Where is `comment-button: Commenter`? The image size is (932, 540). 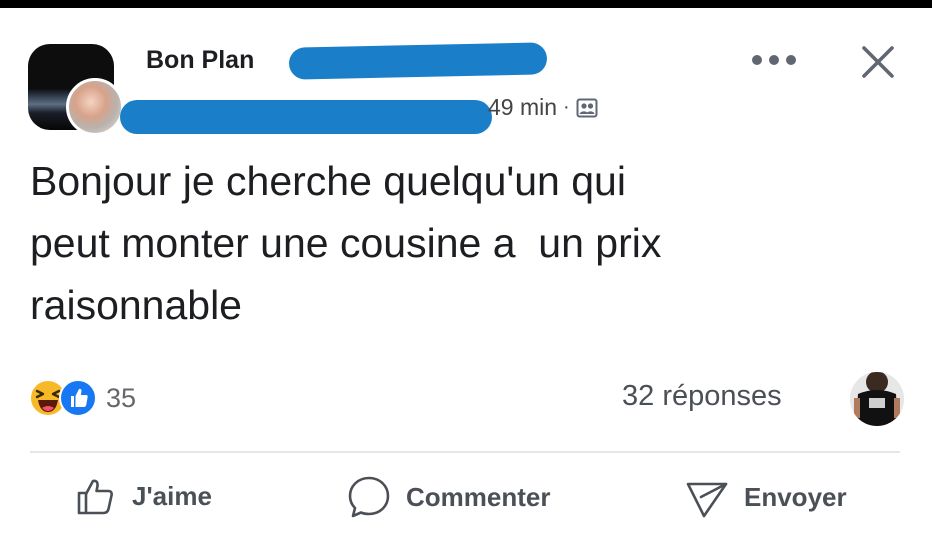
comment-button: Commenter is located at coordinates (448, 497).